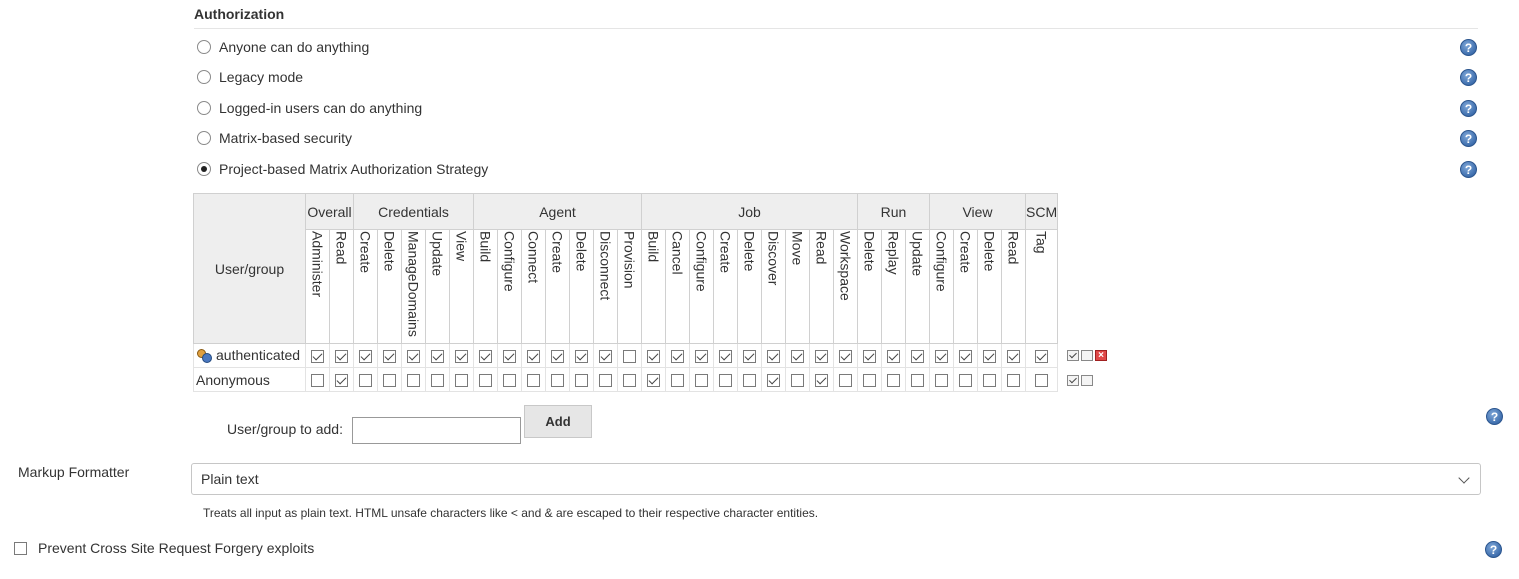  Describe the element at coordinates (558, 421) in the screenshot. I see `add-user-button: Add` at that location.